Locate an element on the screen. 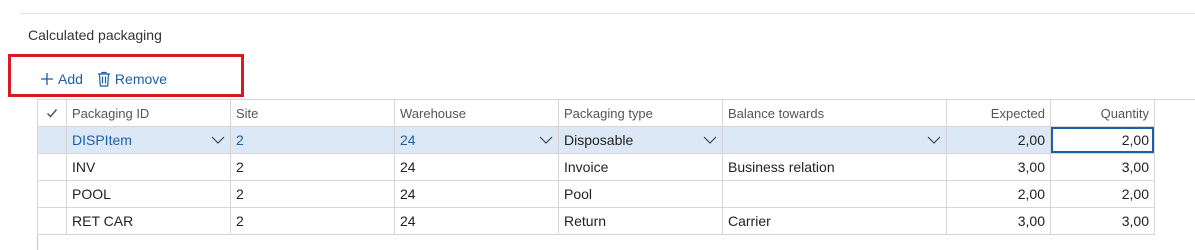  warehouse-dropdown: 24 is located at coordinates (476, 140).